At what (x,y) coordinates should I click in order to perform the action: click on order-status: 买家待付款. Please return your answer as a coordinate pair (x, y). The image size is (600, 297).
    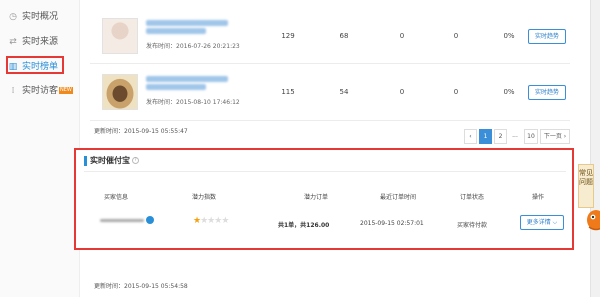
    Looking at the image, I should click on (472, 225).